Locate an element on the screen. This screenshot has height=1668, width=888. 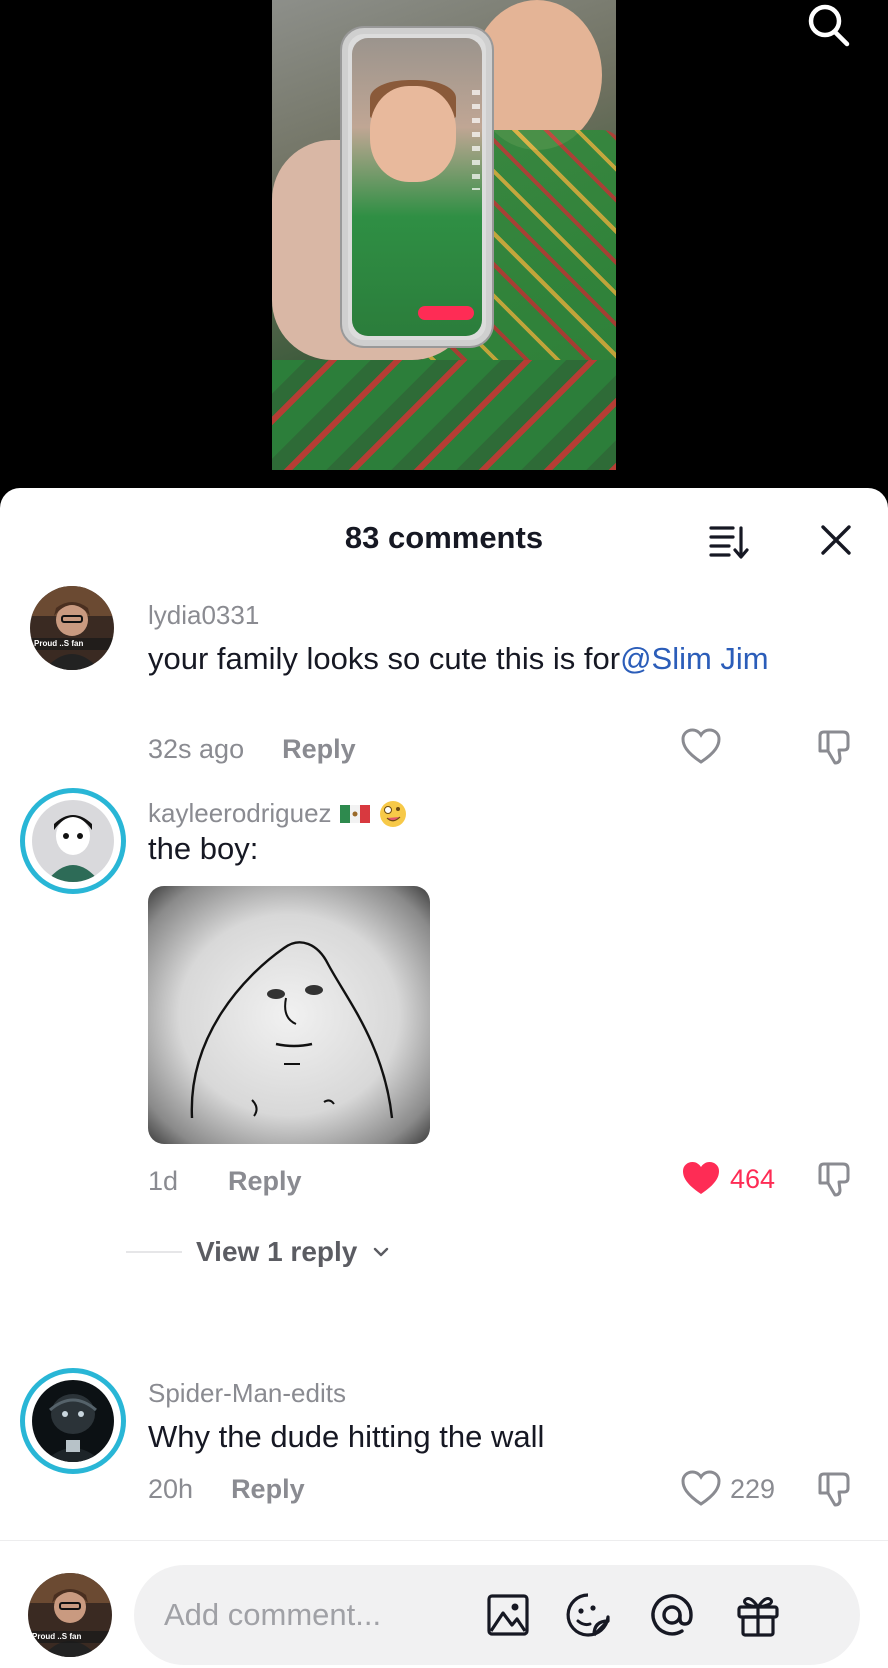
view-replies-label: View 1 reply is located at coordinates (277, 1251).